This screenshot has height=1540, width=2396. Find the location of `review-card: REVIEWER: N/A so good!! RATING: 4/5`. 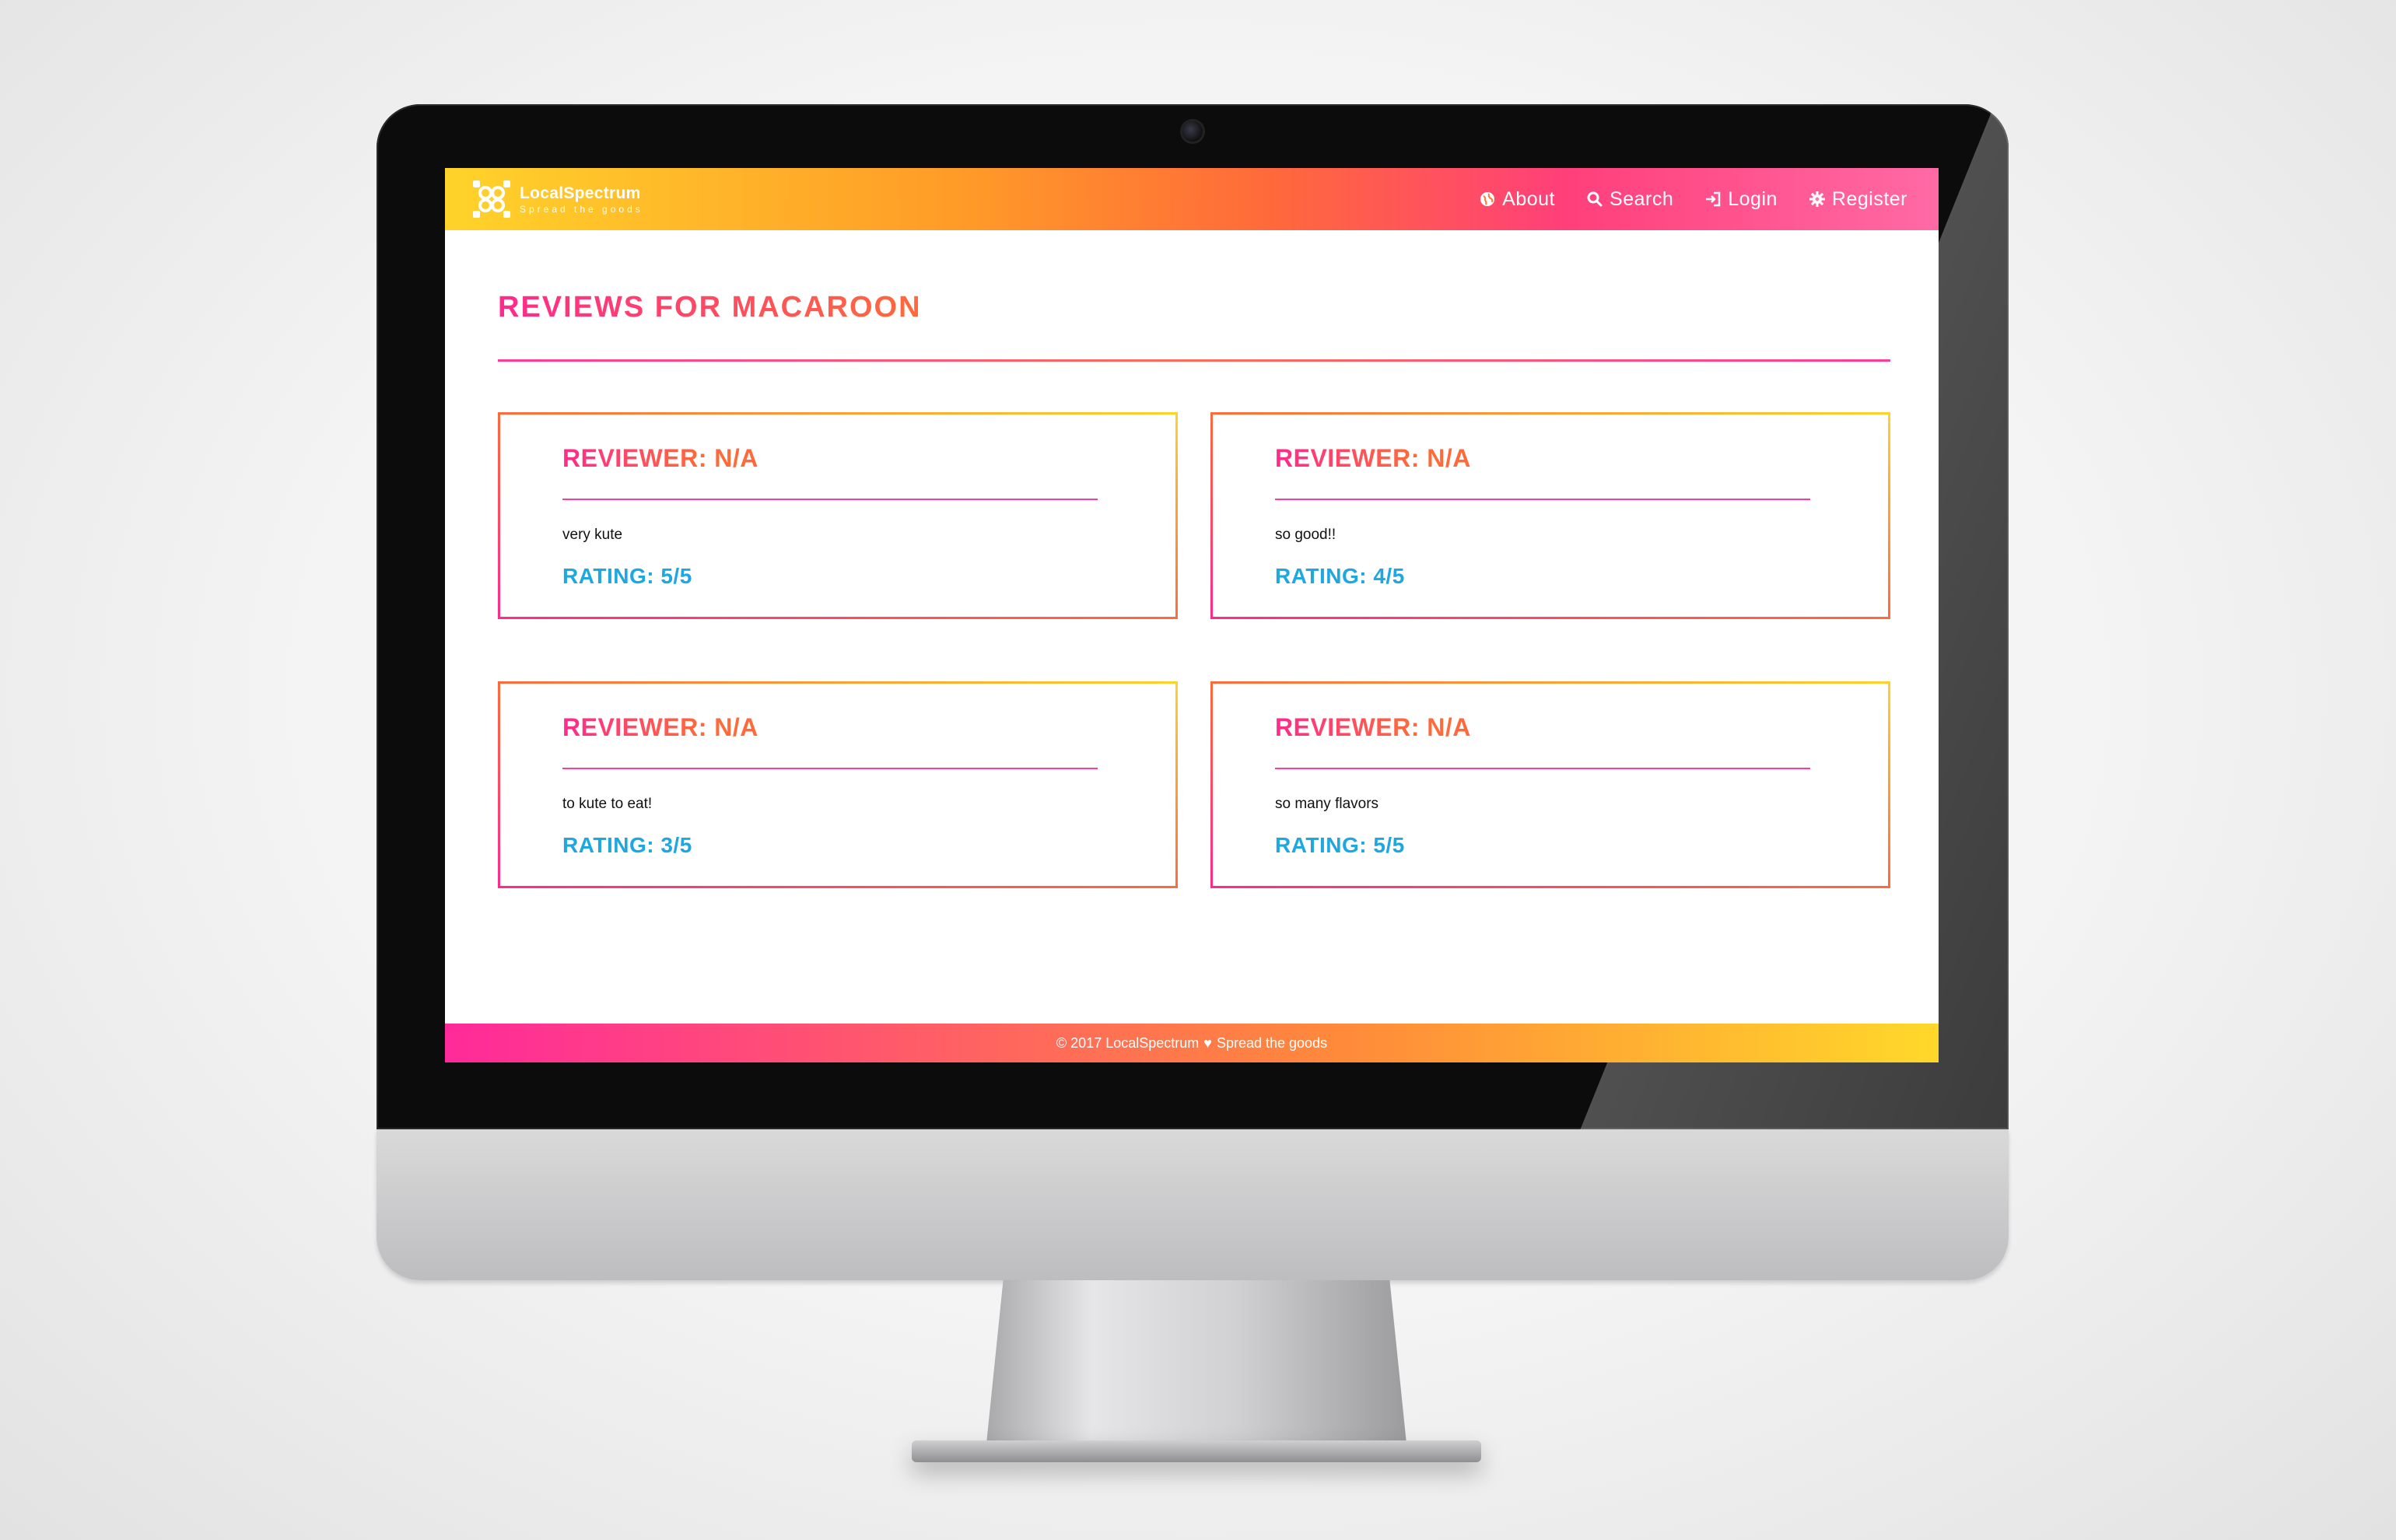

review-card: REVIEWER: N/A so good!! RATING: 4/5 is located at coordinates (1550, 515).